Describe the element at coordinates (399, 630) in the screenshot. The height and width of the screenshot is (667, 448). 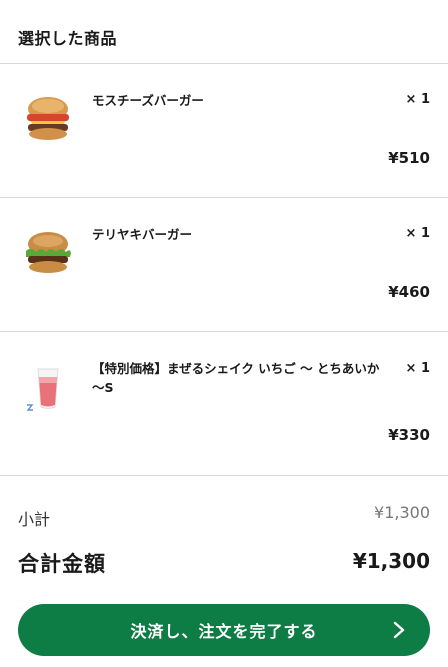
I see `chevron-right-icon` at that location.